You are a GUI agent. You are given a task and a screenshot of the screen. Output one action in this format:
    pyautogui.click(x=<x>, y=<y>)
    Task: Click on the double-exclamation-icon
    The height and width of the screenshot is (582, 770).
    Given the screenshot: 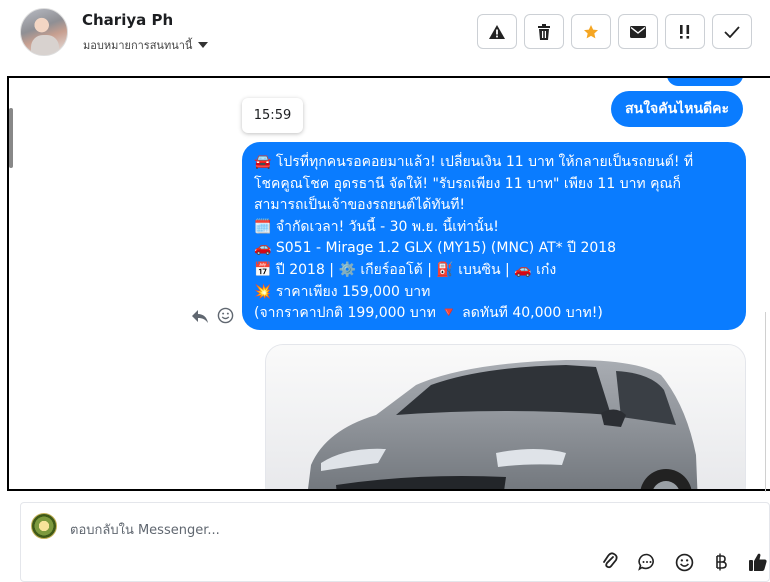 What is the action you would take?
    pyautogui.click(x=685, y=31)
    